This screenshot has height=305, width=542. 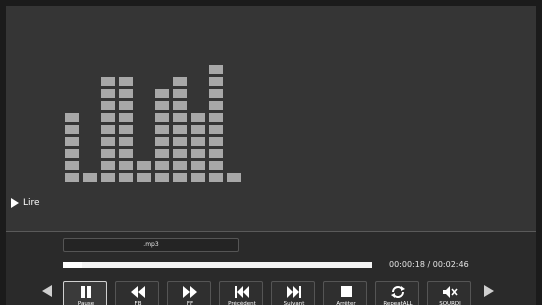 I want to click on time-current: 00:00:18, so click(x=407, y=264).